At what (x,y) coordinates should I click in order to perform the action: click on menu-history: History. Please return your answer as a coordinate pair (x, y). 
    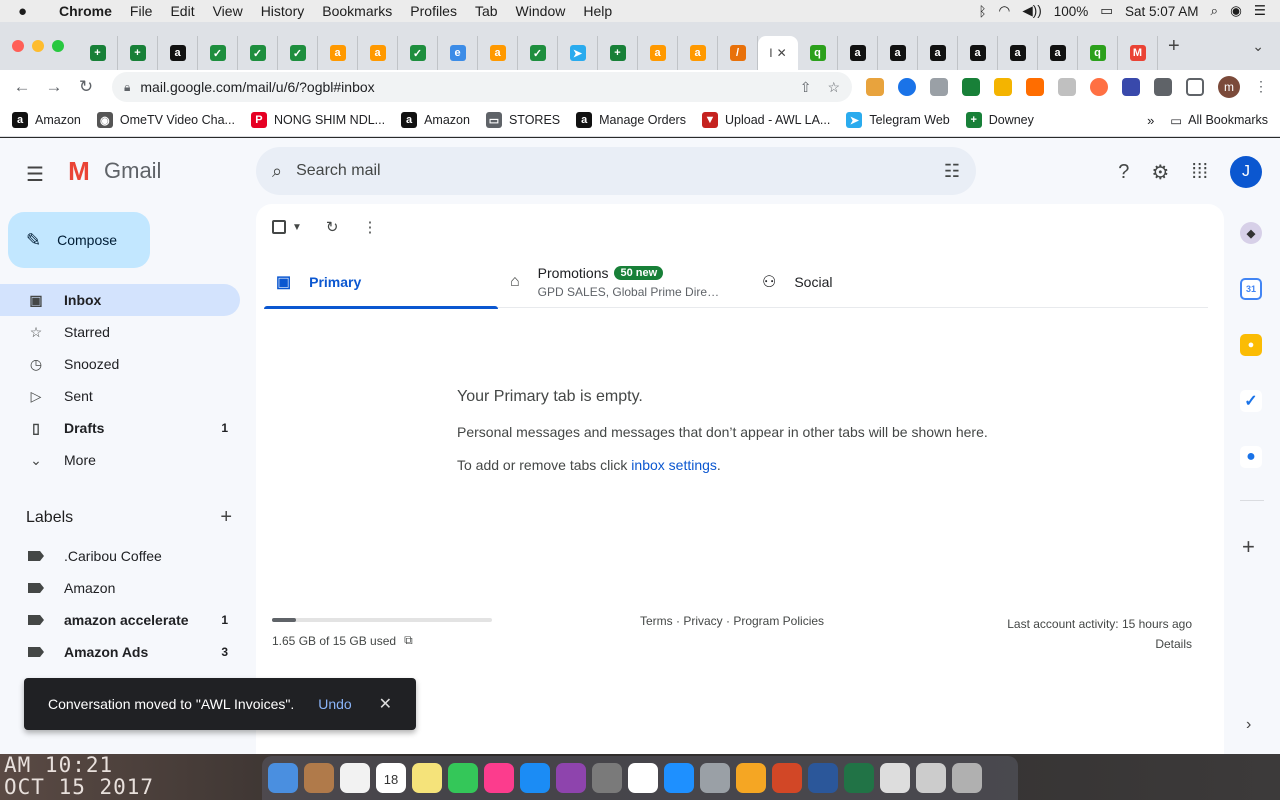
    Looking at the image, I should click on (283, 11).